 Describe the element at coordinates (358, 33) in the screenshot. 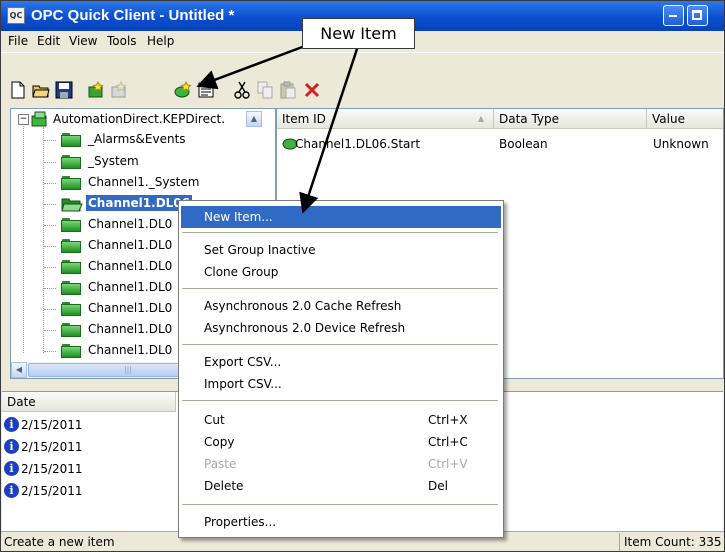

I see `callout-label: New Item` at that location.